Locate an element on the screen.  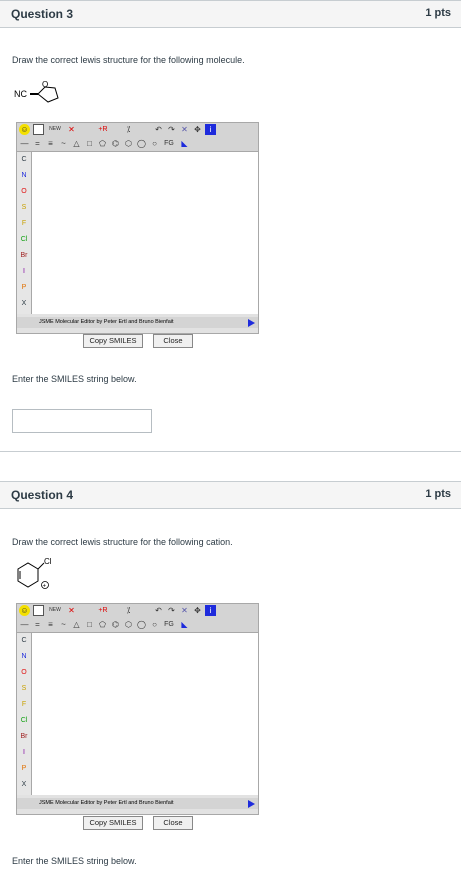
molecule-label: NC is located at coordinates (20, 94).